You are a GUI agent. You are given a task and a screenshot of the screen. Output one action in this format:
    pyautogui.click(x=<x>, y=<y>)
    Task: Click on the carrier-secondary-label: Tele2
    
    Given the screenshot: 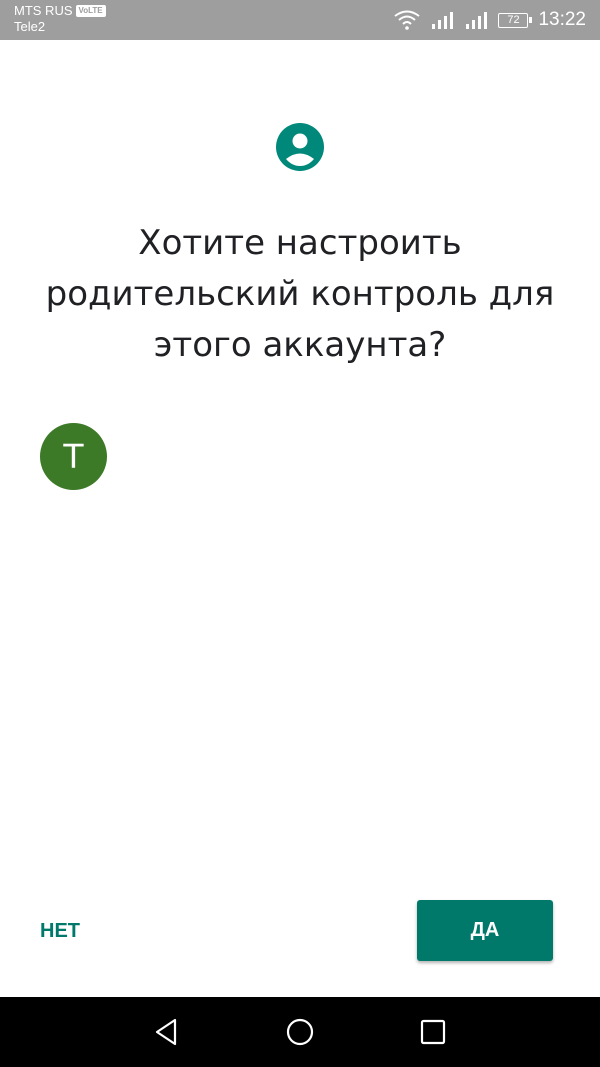 What is the action you would take?
    pyautogui.click(x=30, y=26)
    